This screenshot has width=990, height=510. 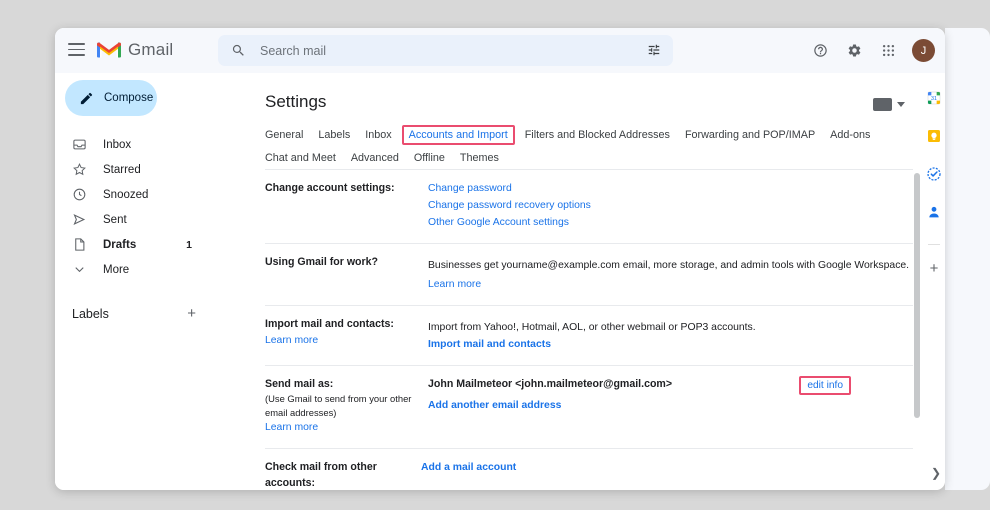 What do you see at coordinates (79, 194) in the screenshot?
I see `clock-icon` at bounding box center [79, 194].